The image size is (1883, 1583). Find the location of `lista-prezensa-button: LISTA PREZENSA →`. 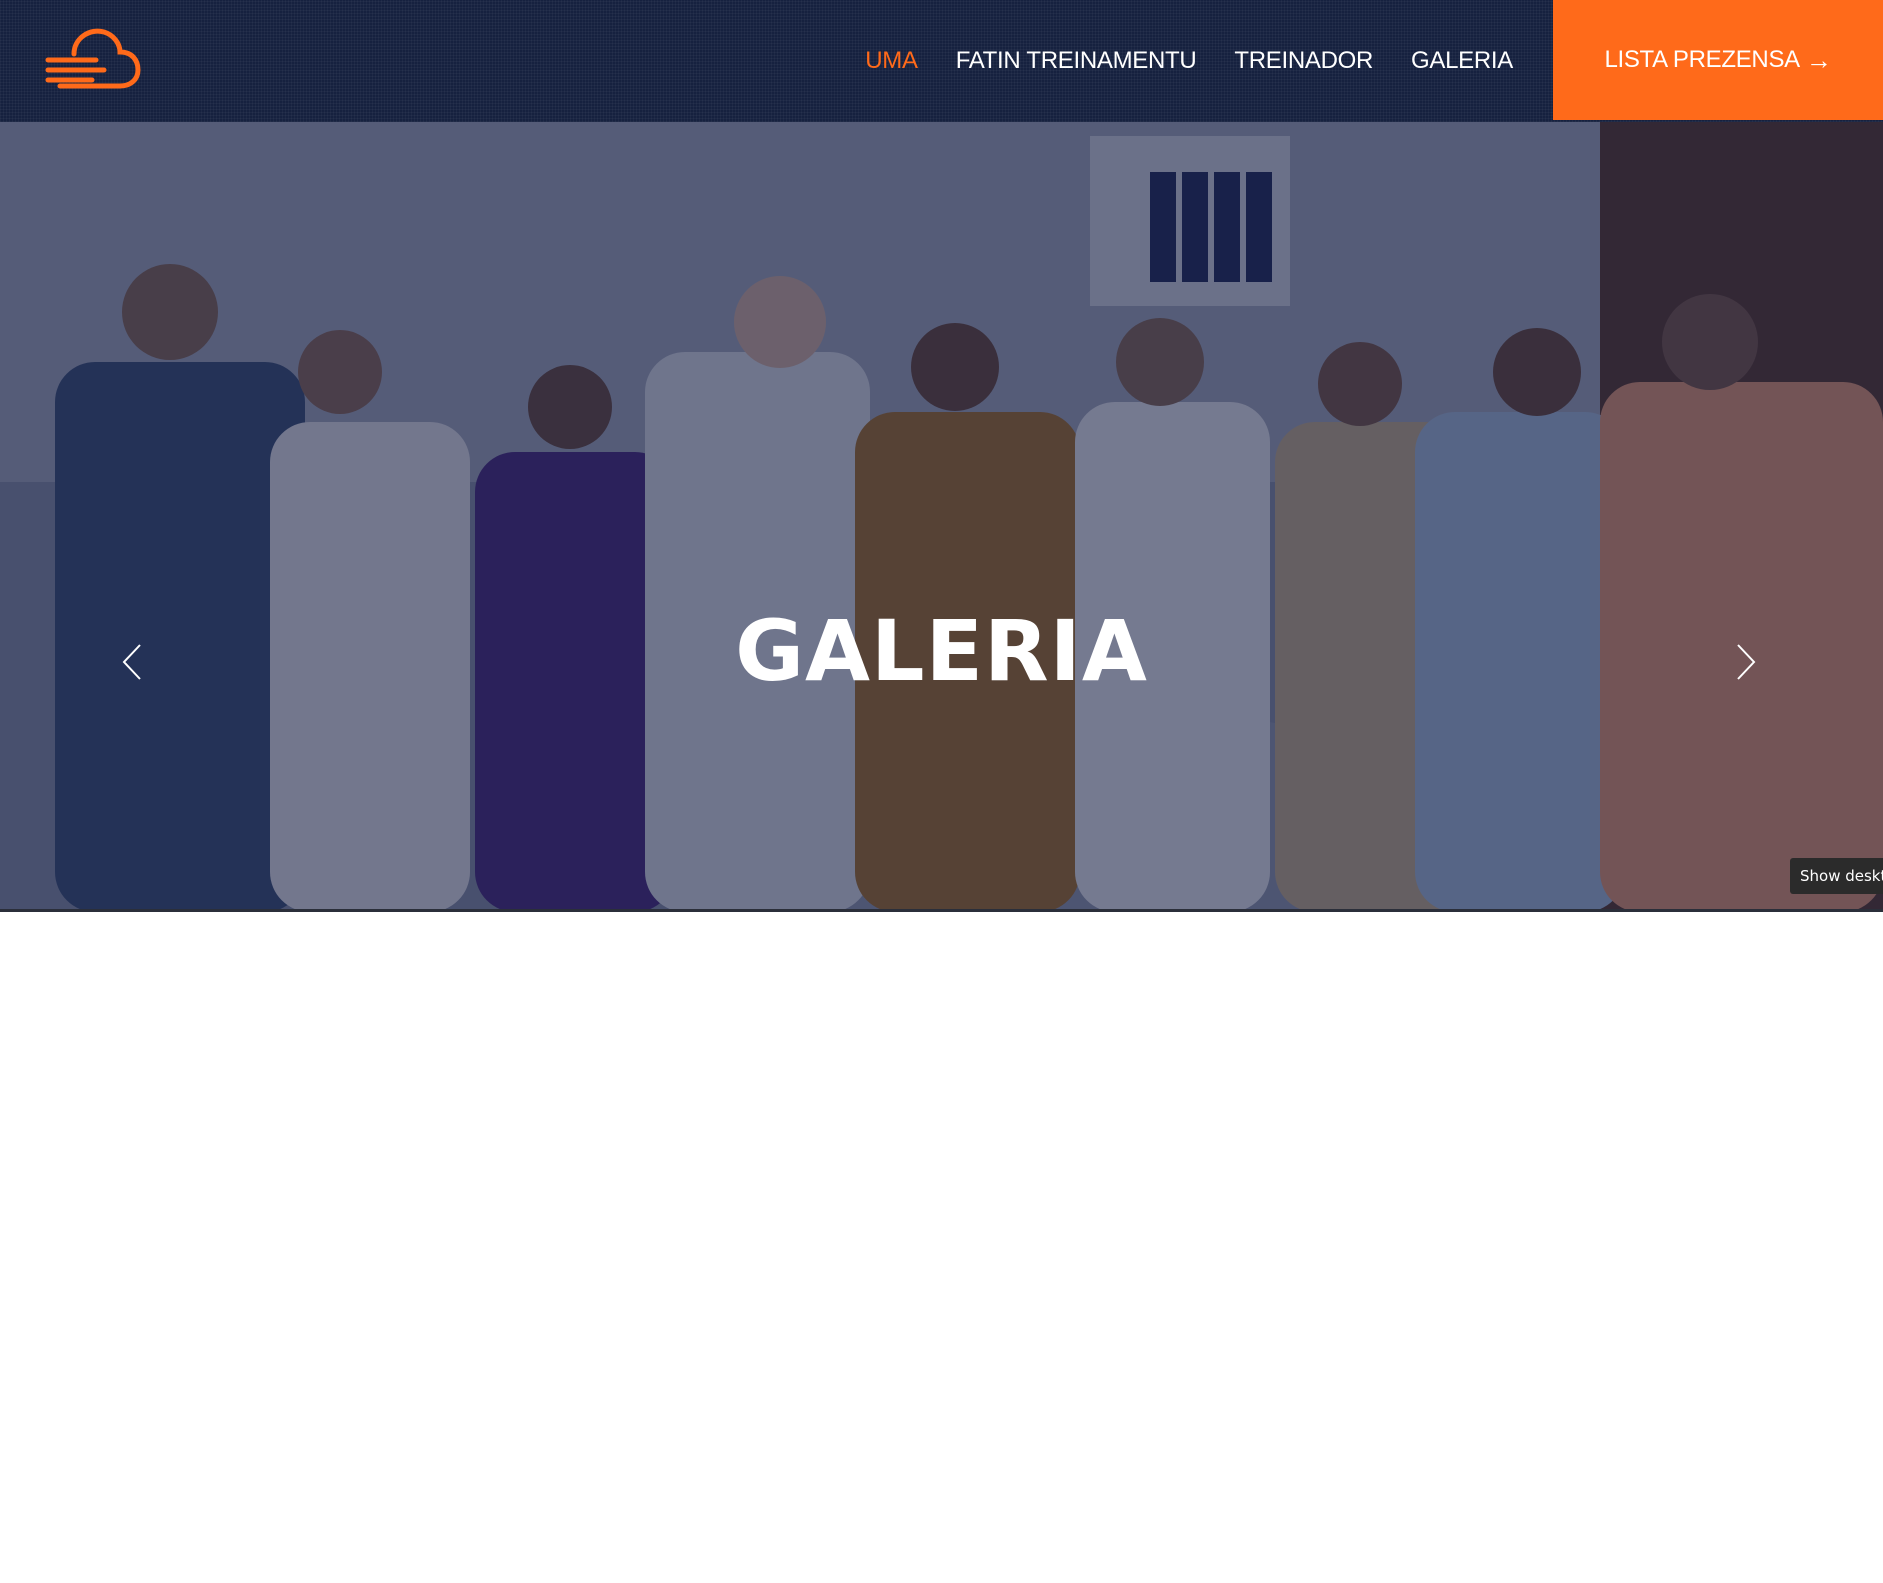

lista-prezensa-button: LISTA PREZENSA → is located at coordinates (1718, 60).